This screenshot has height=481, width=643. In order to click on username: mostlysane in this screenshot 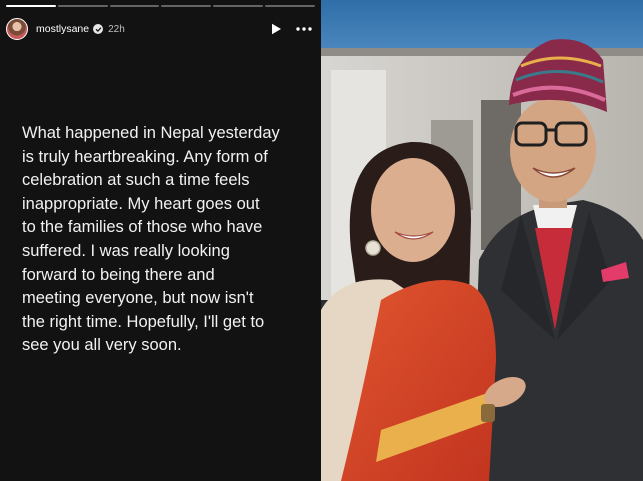, I will do `click(62, 29)`.